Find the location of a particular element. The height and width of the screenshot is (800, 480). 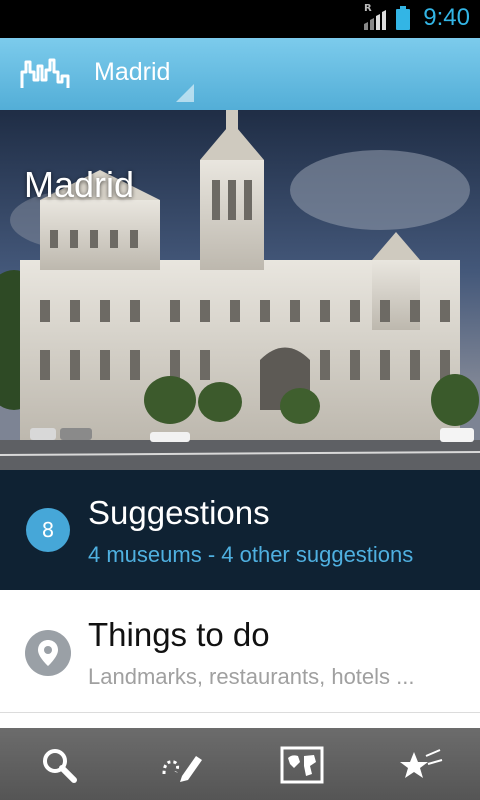

search-icon is located at coordinates (60, 766).